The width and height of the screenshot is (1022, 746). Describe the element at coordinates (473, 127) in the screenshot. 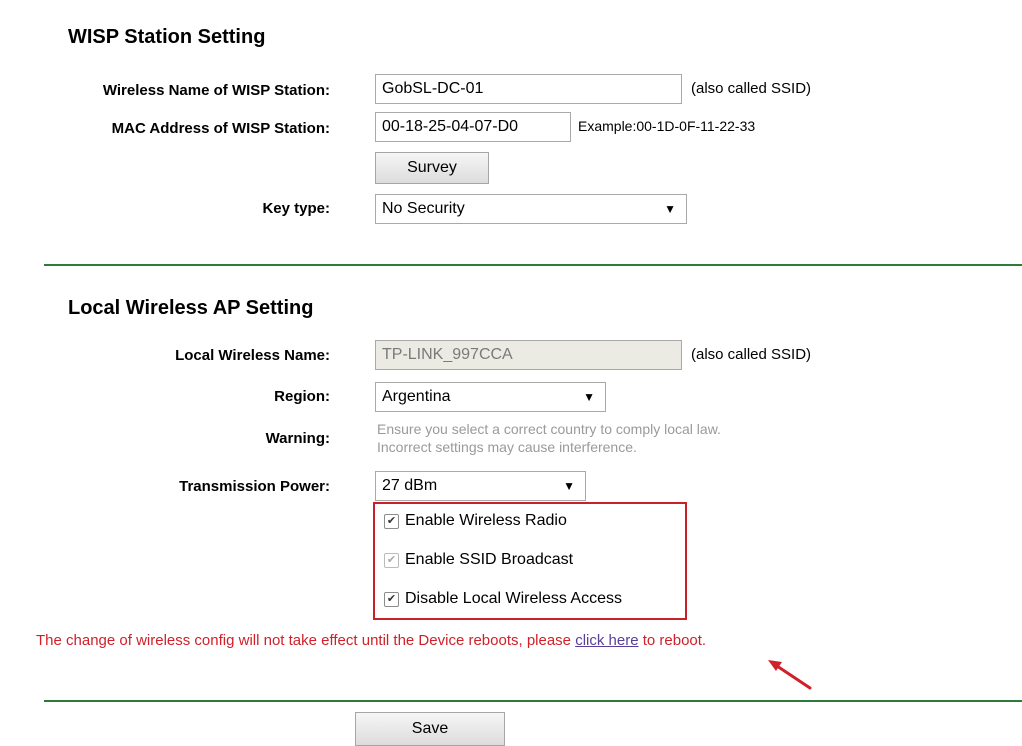

I see `mac-address-input: 00-18-25-04-07-D0` at that location.